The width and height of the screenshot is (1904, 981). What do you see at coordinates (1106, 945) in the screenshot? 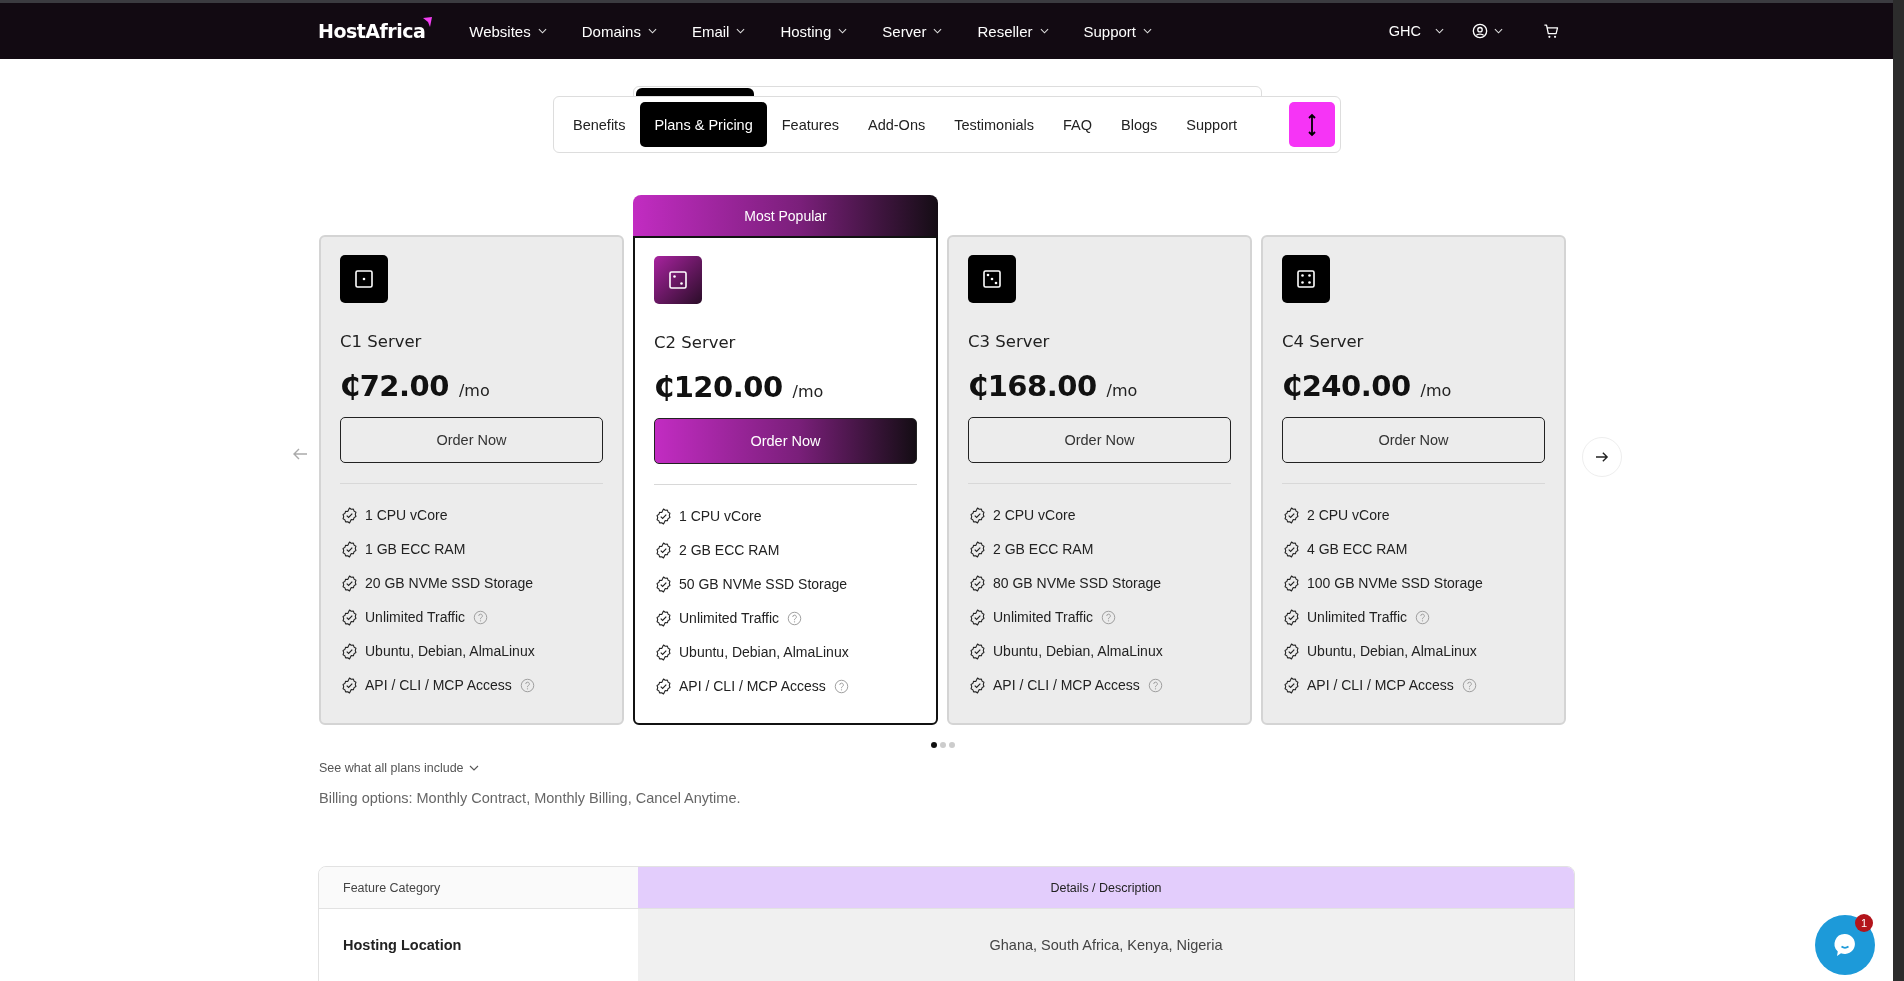
I see `table-cell: Ghana, South Africa, Kenya, Nigeria` at bounding box center [1106, 945].